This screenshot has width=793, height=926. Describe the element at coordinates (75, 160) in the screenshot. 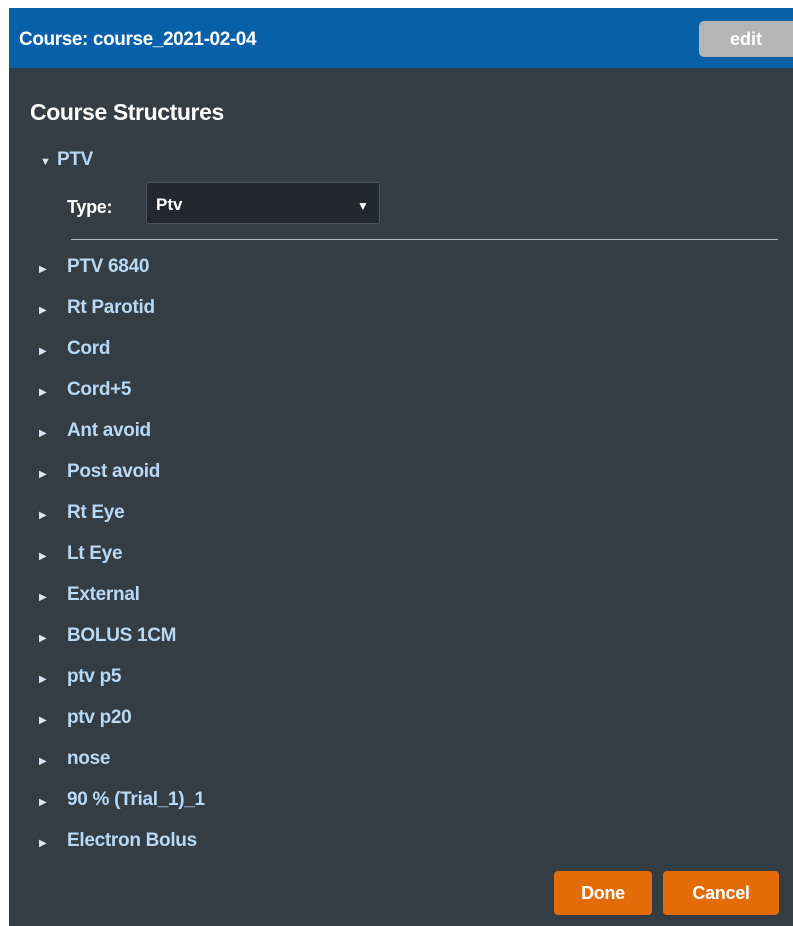

I see `structure-item-label: PTV` at that location.